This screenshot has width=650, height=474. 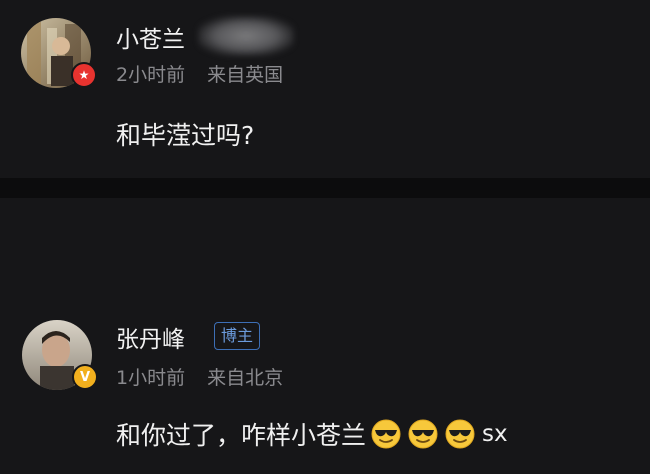 What do you see at coordinates (151, 378) in the screenshot?
I see `comment-time: 1小时前` at bounding box center [151, 378].